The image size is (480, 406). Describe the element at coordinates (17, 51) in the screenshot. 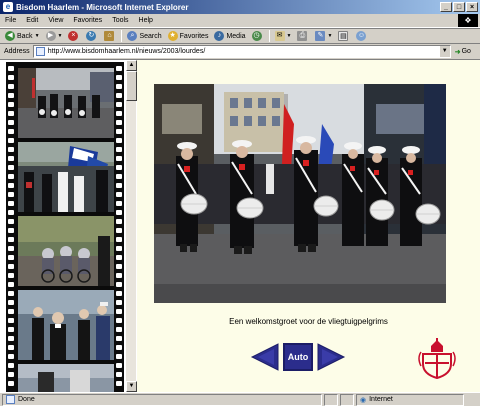

I see `address-label: Address` at that location.